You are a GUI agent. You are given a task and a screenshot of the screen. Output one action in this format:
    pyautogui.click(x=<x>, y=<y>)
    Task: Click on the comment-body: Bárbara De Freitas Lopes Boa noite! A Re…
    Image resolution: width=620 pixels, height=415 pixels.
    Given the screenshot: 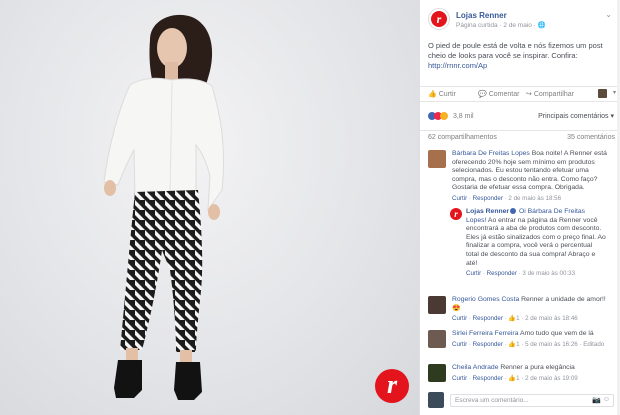 What is the action you would take?
    pyautogui.click(x=533, y=177)
    